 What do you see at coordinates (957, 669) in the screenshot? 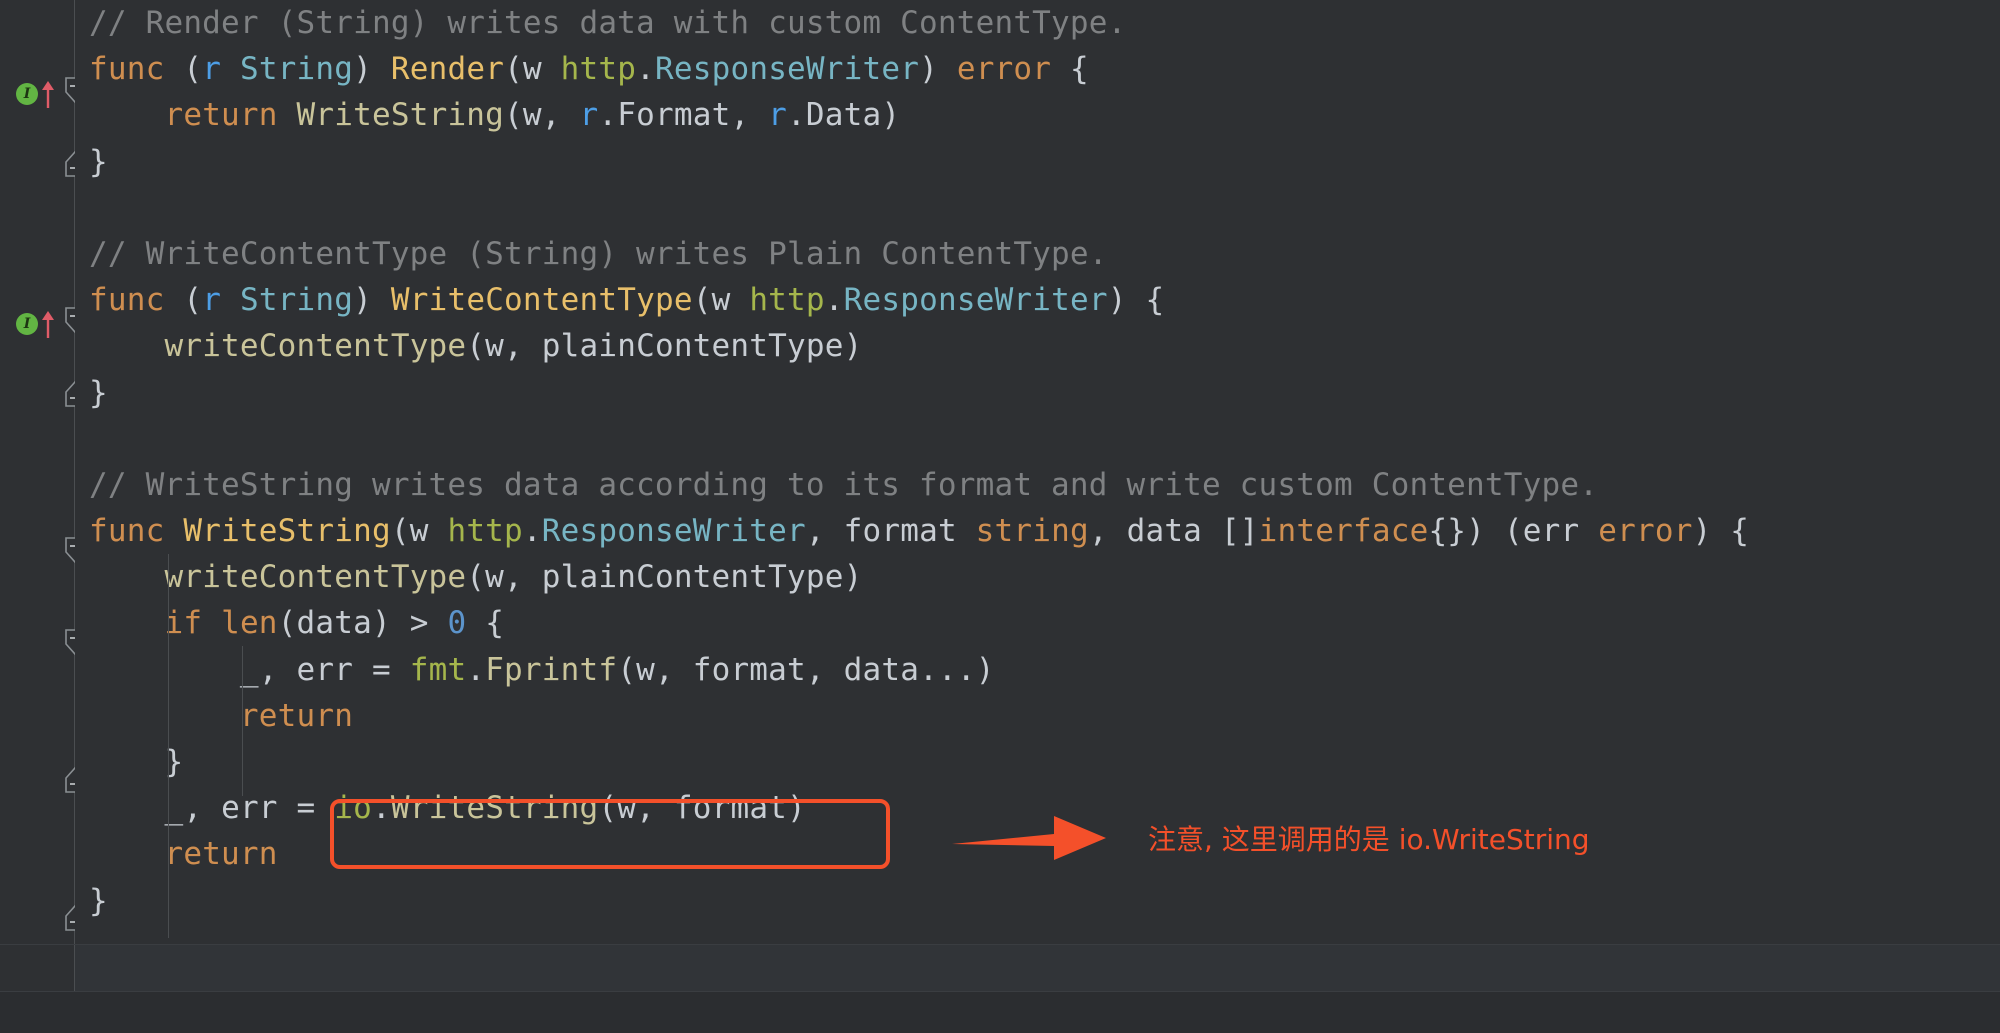
I see `code-token: ...)` at bounding box center [957, 669].